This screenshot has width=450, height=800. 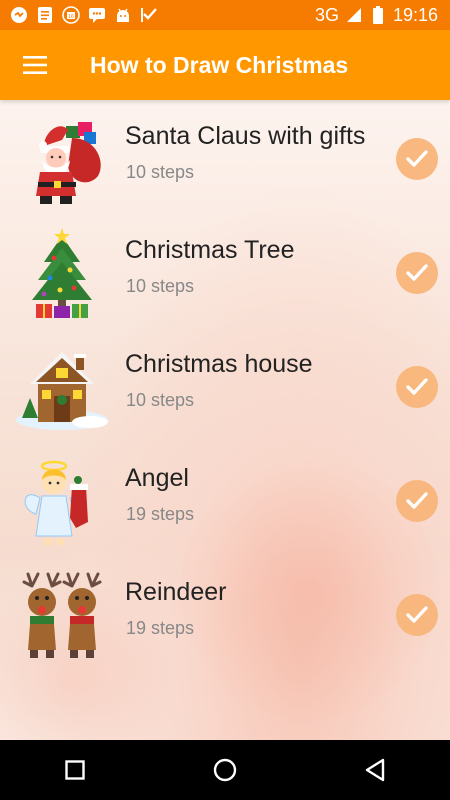 I want to click on list-item: Christmas house 10 steps, so click(x=225, y=385).